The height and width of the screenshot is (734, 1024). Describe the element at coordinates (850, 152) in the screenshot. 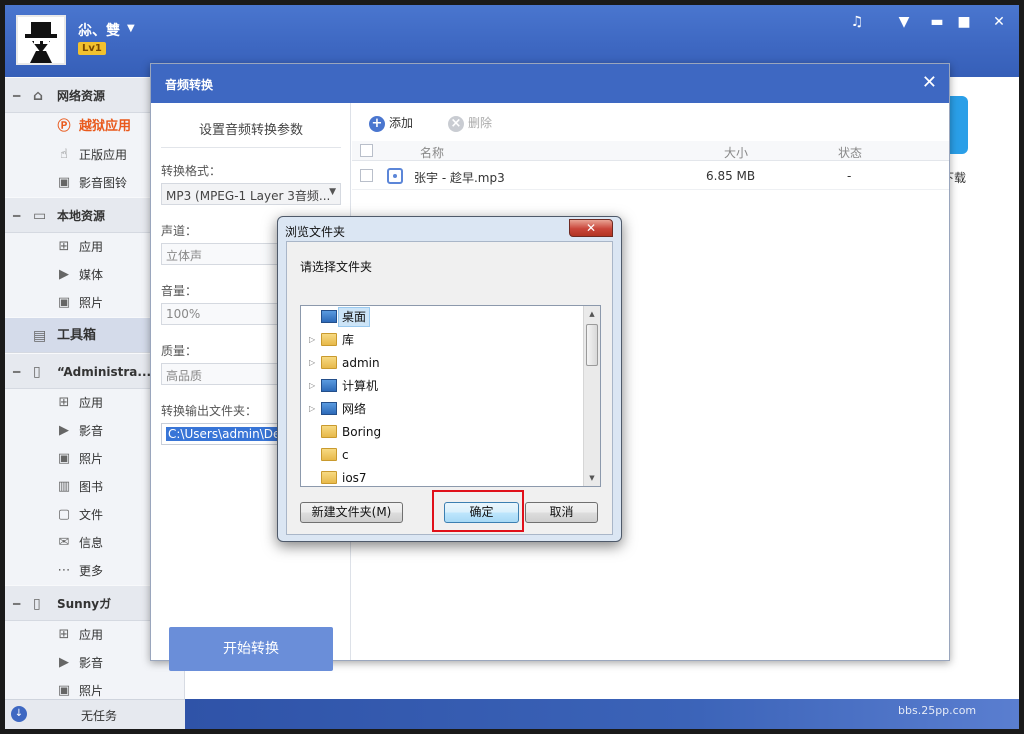

I see `column-status: 状态` at that location.